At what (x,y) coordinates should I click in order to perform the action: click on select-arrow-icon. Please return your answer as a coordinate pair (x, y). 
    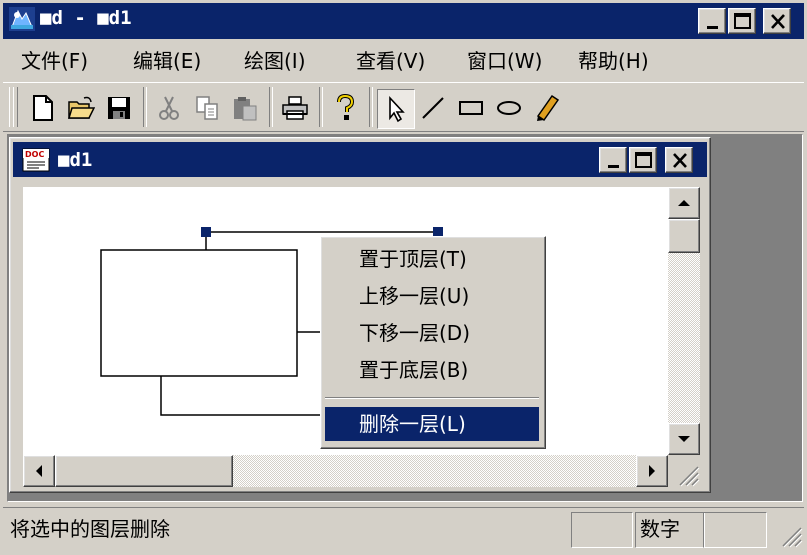
    Looking at the image, I should click on (396, 109).